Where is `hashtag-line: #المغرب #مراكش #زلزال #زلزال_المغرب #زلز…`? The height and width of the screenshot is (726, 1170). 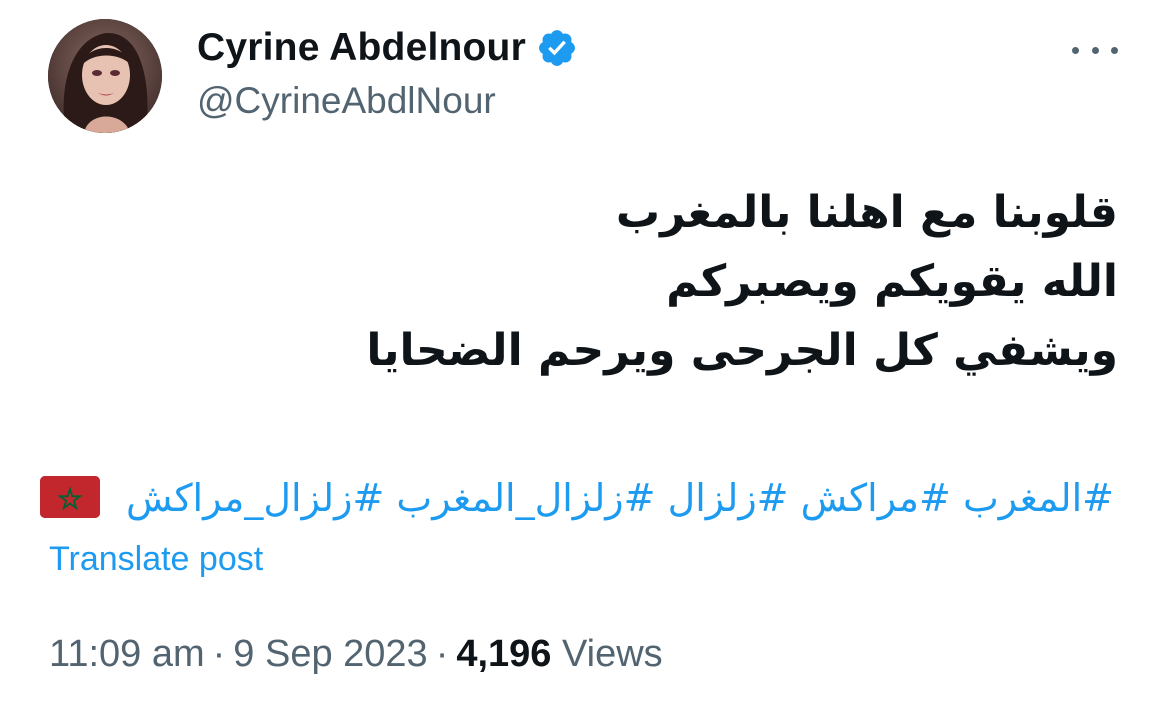
hashtag-line: #المغرب #مراكش #زلزال #زلزال_المغرب #زلز… is located at coordinates (574, 498).